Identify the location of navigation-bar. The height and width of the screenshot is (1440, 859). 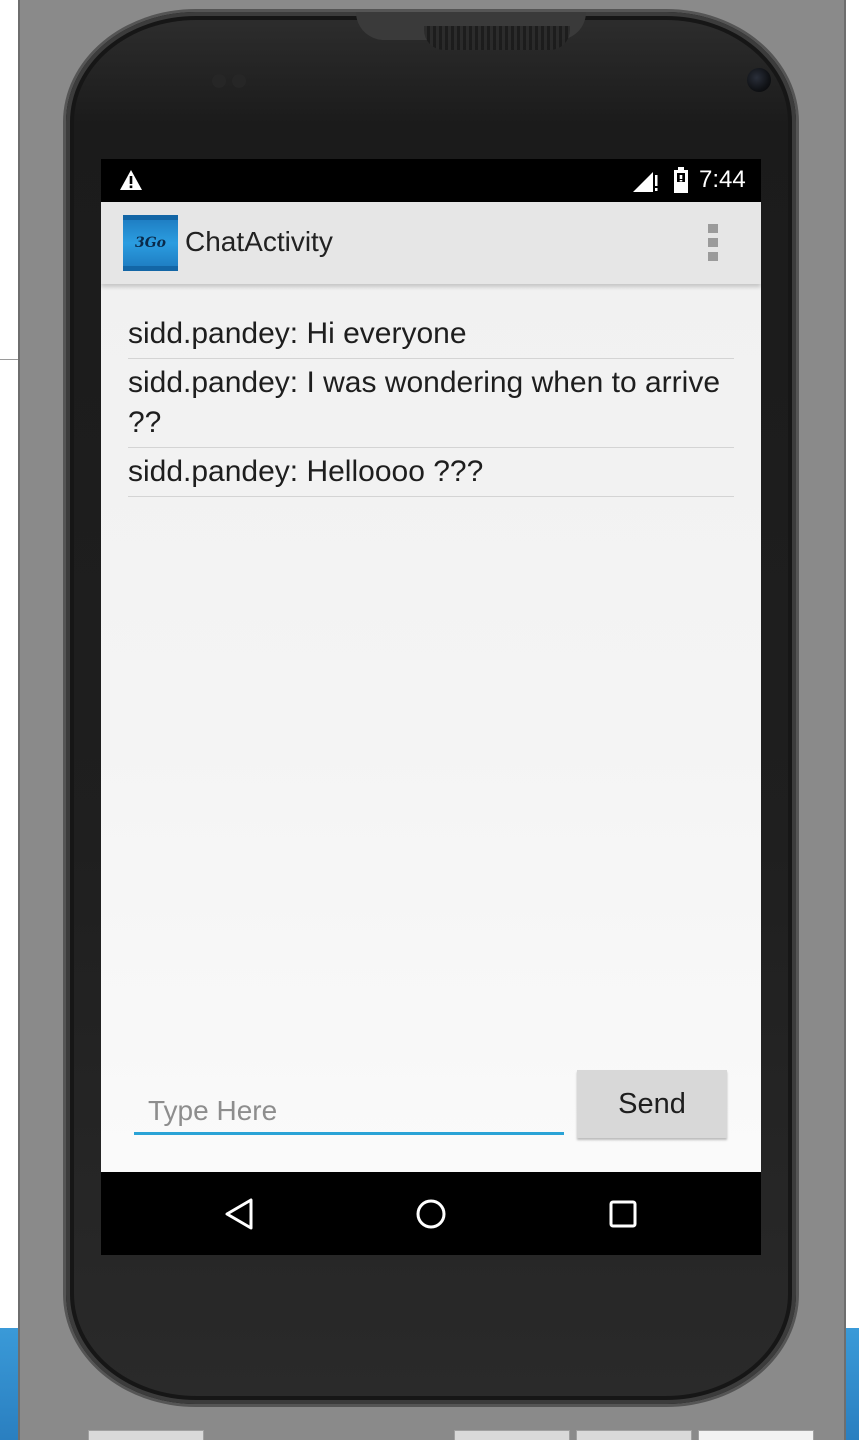
(431, 1213).